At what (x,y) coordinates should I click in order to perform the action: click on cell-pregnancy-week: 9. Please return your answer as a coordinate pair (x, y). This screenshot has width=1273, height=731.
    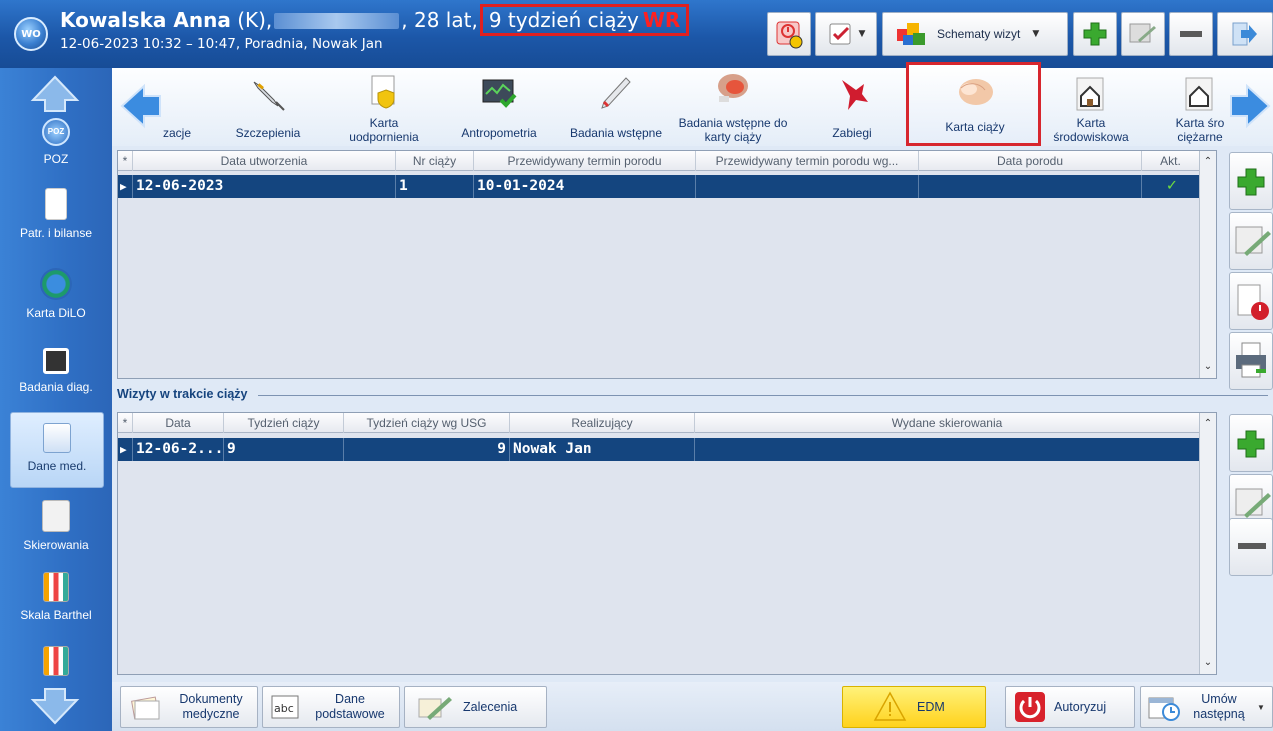
    Looking at the image, I should click on (284, 449).